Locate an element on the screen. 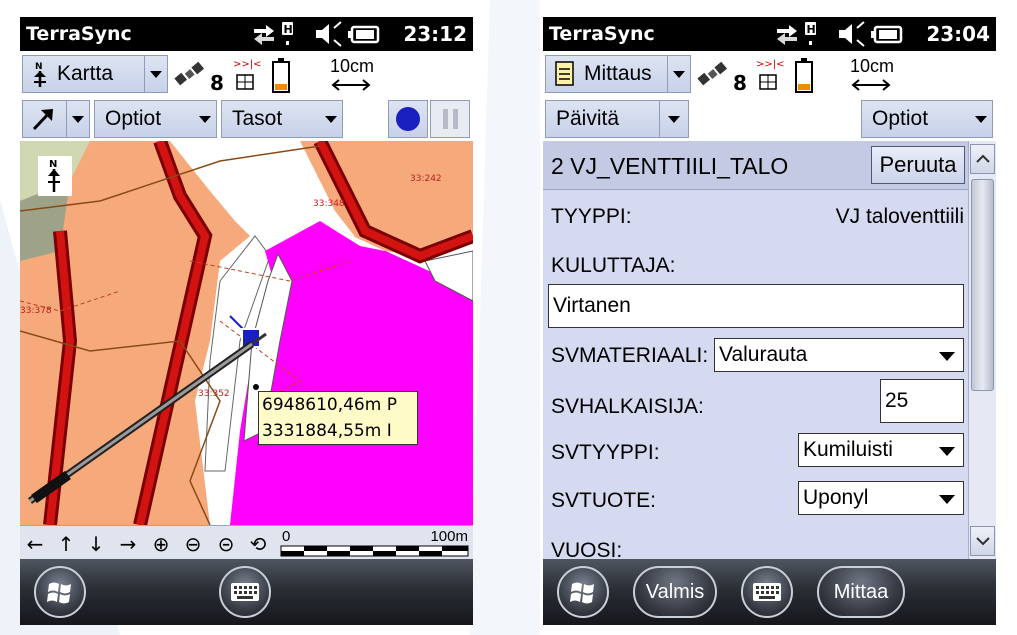  scale-end: 100m is located at coordinates (449, 536).